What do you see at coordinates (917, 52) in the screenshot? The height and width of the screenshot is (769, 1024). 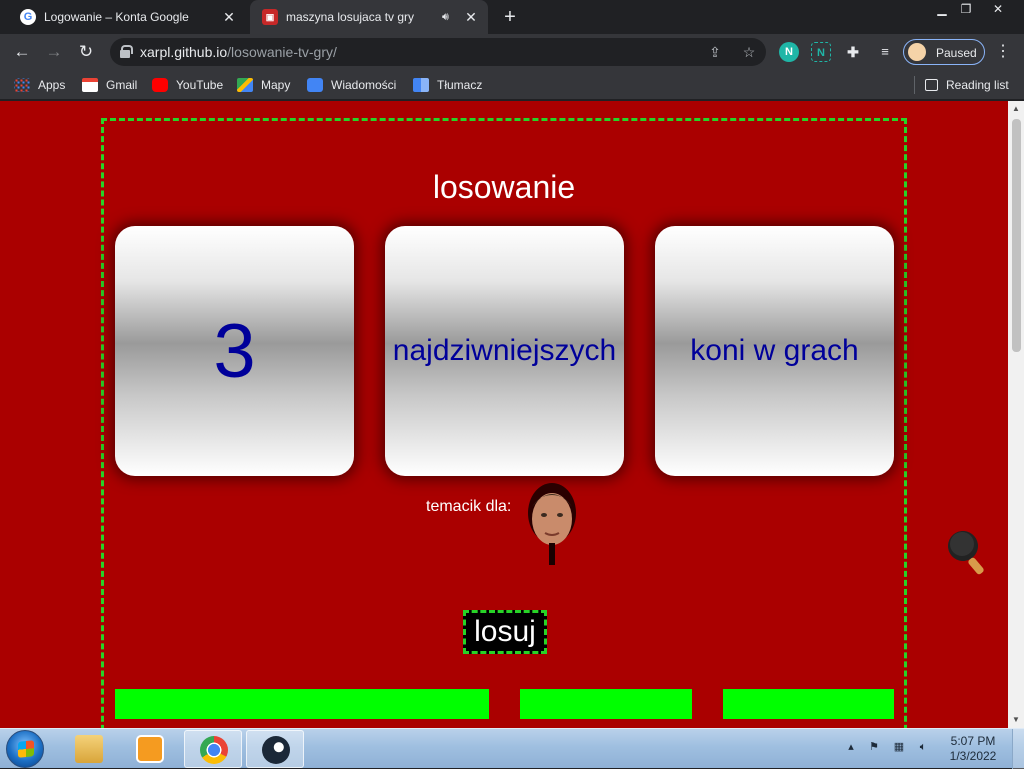 I see `avatar` at bounding box center [917, 52].